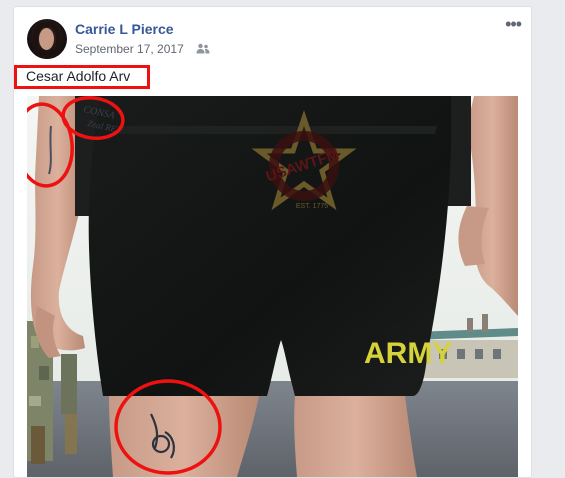 The image size is (565, 478). What do you see at coordinates (129, 49) in the screenshot?
I see `post-date: September 17, 2017` at bounding box center [129, 49].